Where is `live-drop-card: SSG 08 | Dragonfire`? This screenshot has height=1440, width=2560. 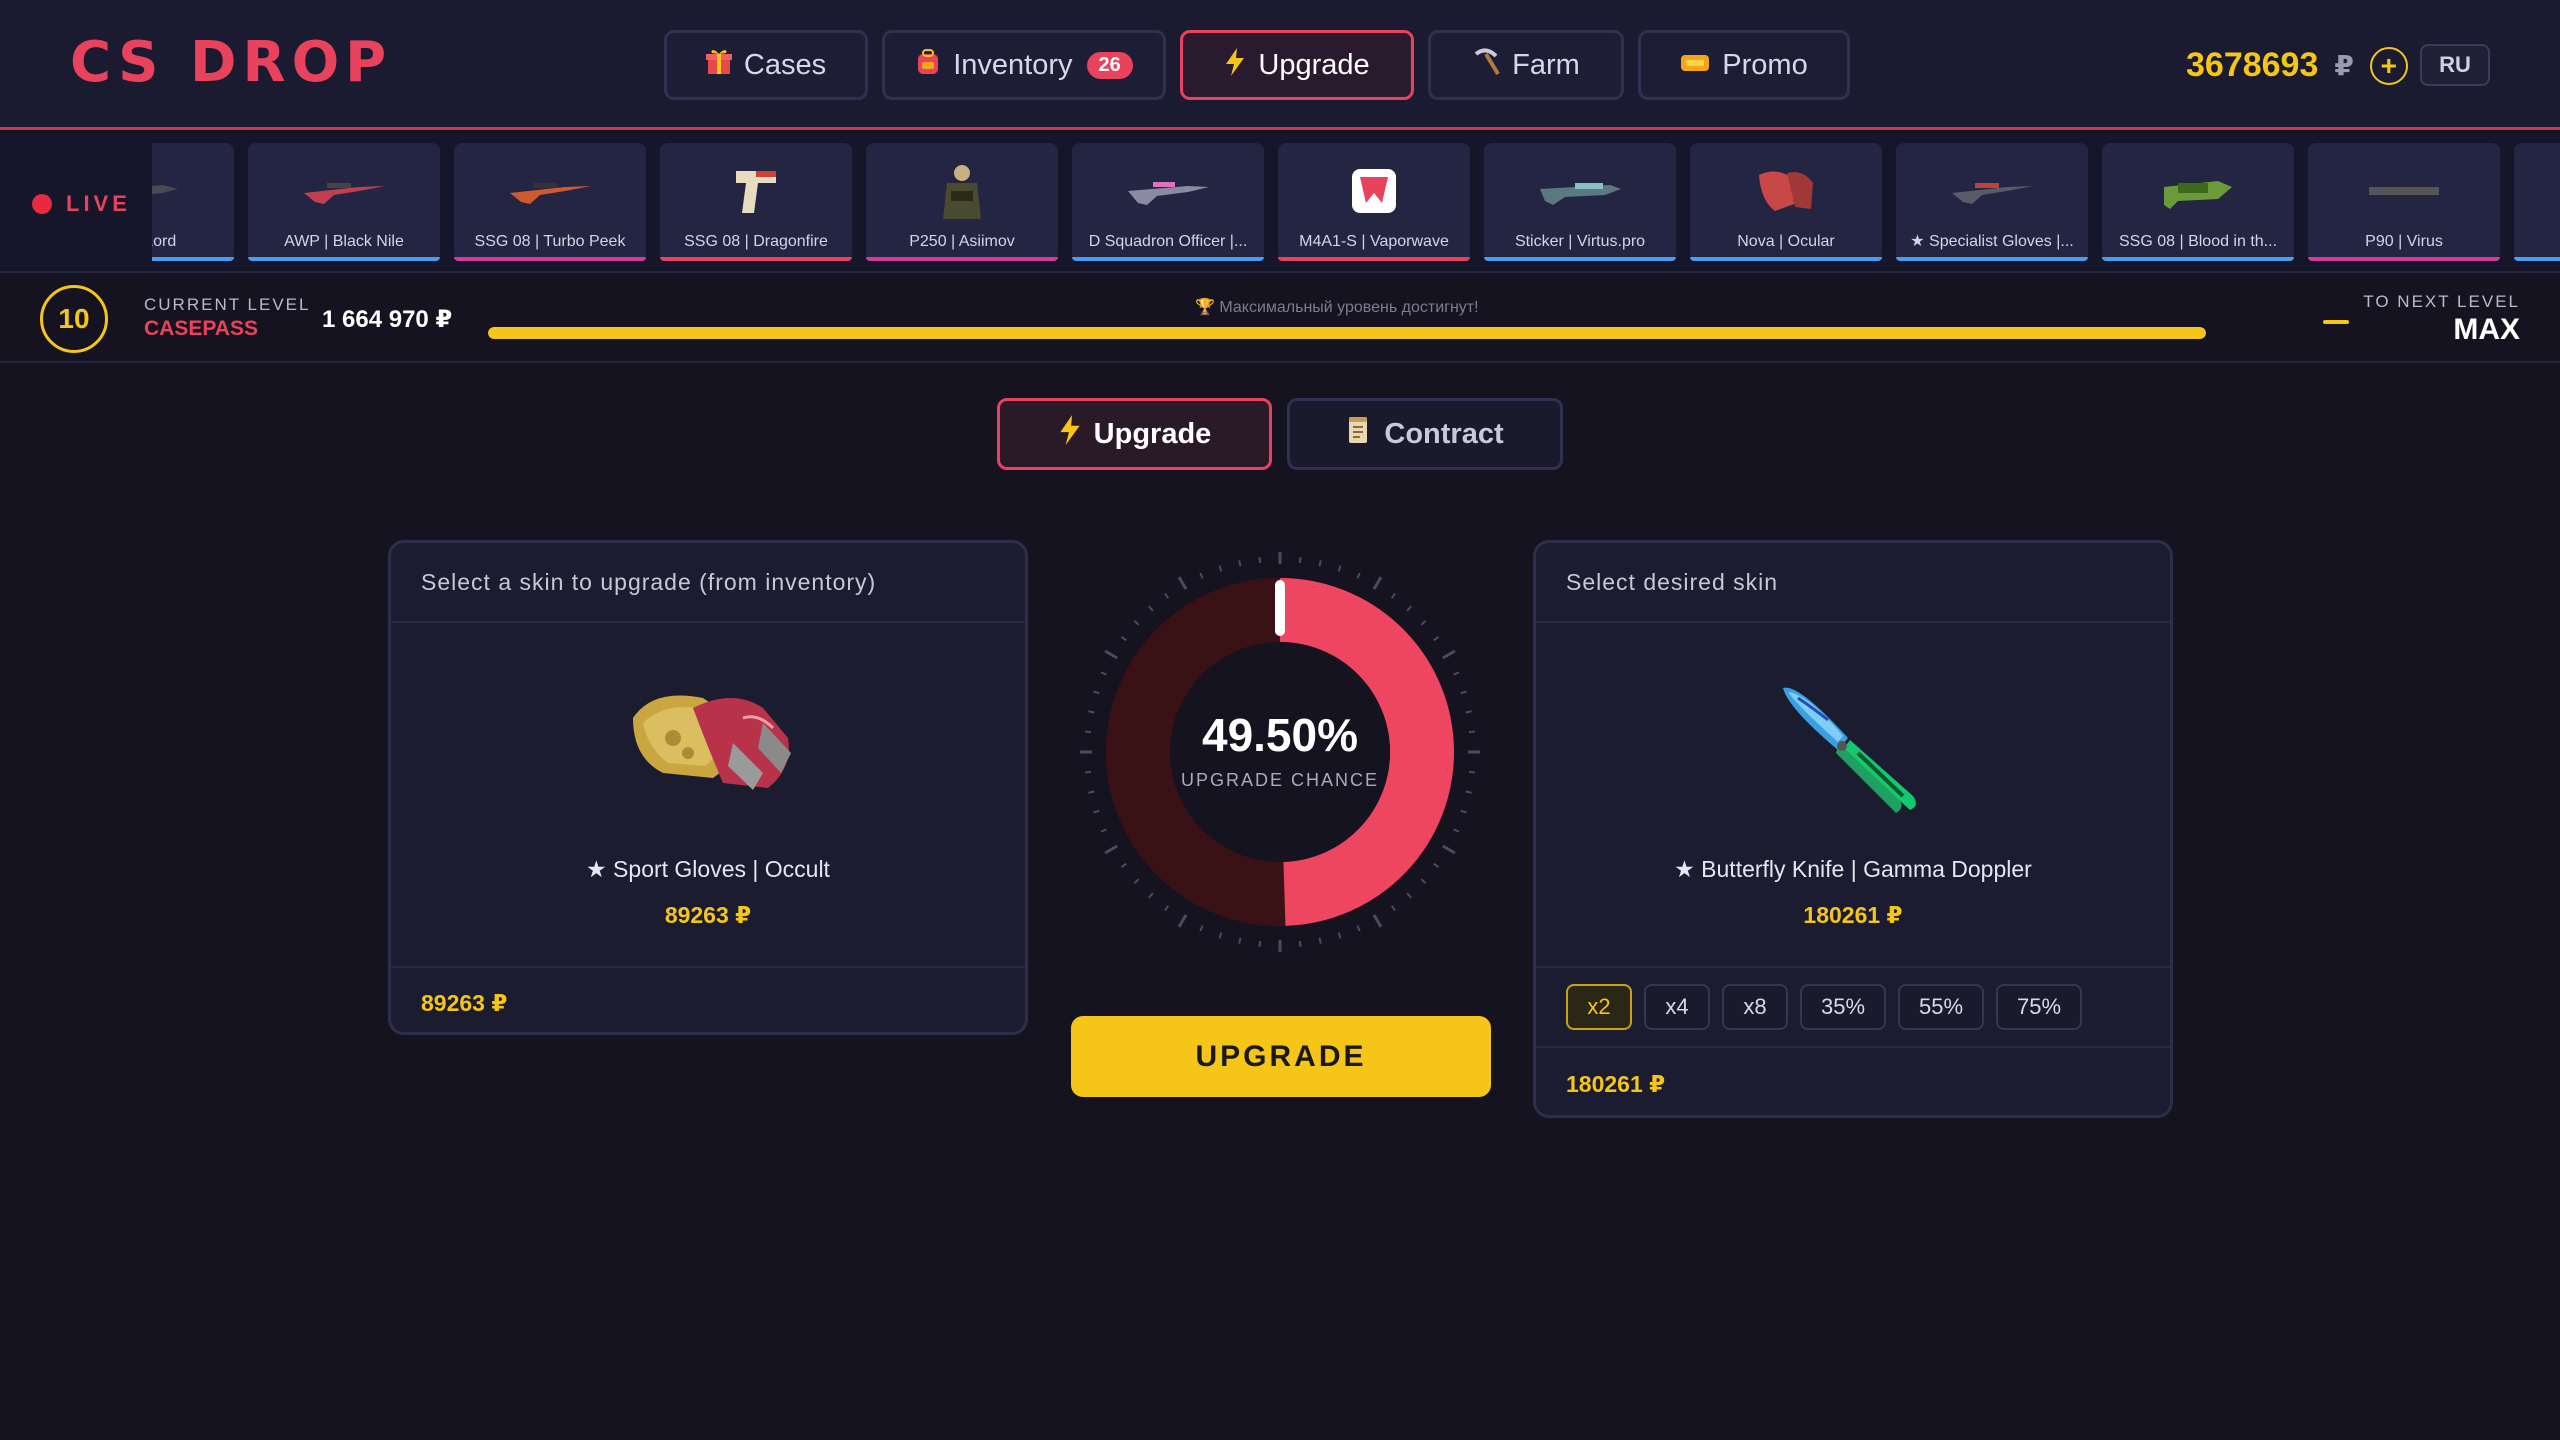 live-drop-card: SSG 08 | Dragonfire is located at coordinates (756, 202).